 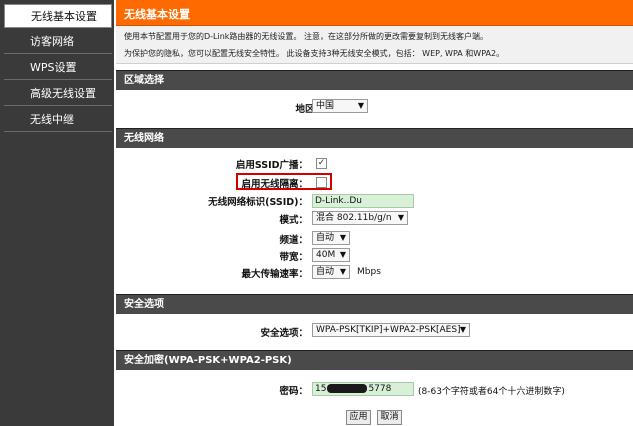 I want to click on encryption-section: 密码： 15 5778 (8-63个字符或者64个十六进制数字), so click(x=374, y=389).